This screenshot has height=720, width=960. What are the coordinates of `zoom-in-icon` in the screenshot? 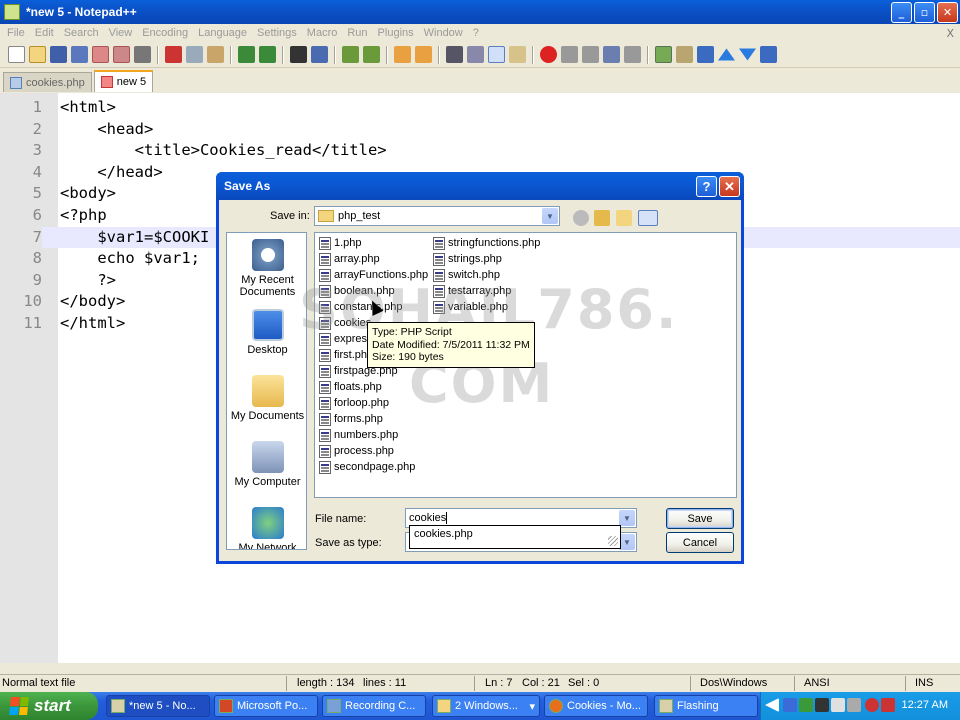 It's located at (350, 54).